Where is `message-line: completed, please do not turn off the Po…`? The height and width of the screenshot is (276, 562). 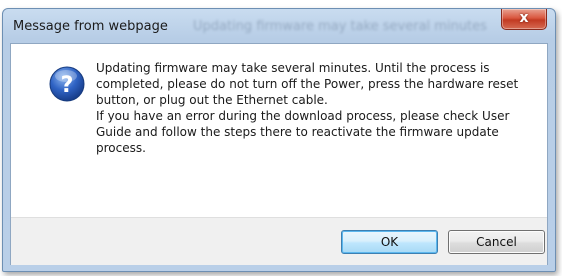
message-line: completed, please do not turn off the Po… is located at coordinates (307, 84).